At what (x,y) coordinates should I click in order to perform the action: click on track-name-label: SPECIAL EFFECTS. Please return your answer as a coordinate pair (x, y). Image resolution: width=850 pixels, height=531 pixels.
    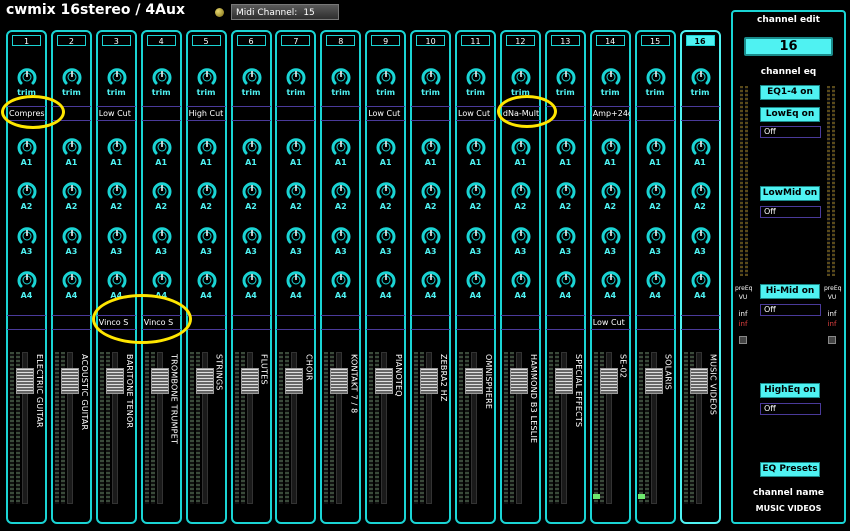
    Looking at the image, I should click on (576, 429).